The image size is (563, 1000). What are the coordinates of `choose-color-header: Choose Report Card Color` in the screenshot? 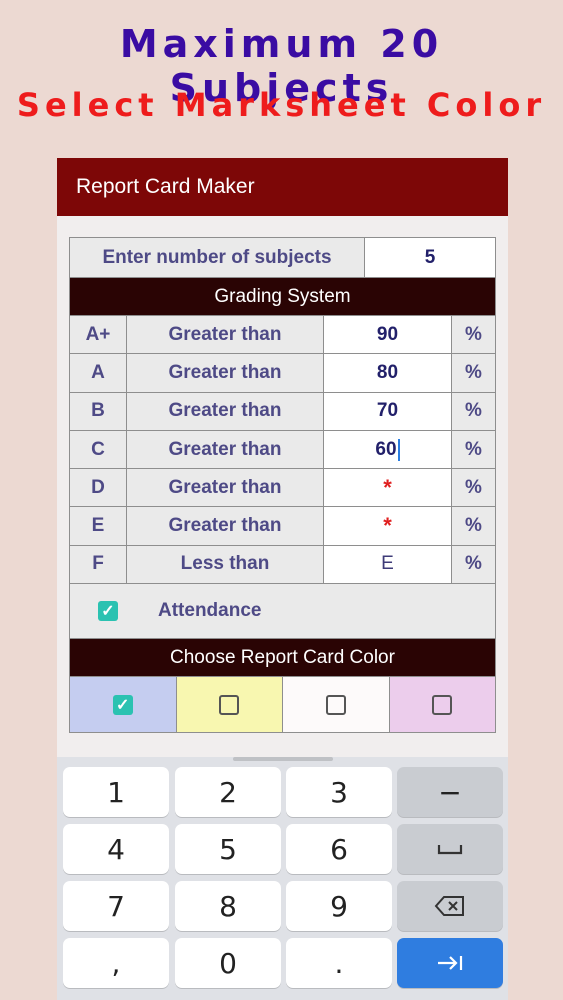 It's located at (282, 658).